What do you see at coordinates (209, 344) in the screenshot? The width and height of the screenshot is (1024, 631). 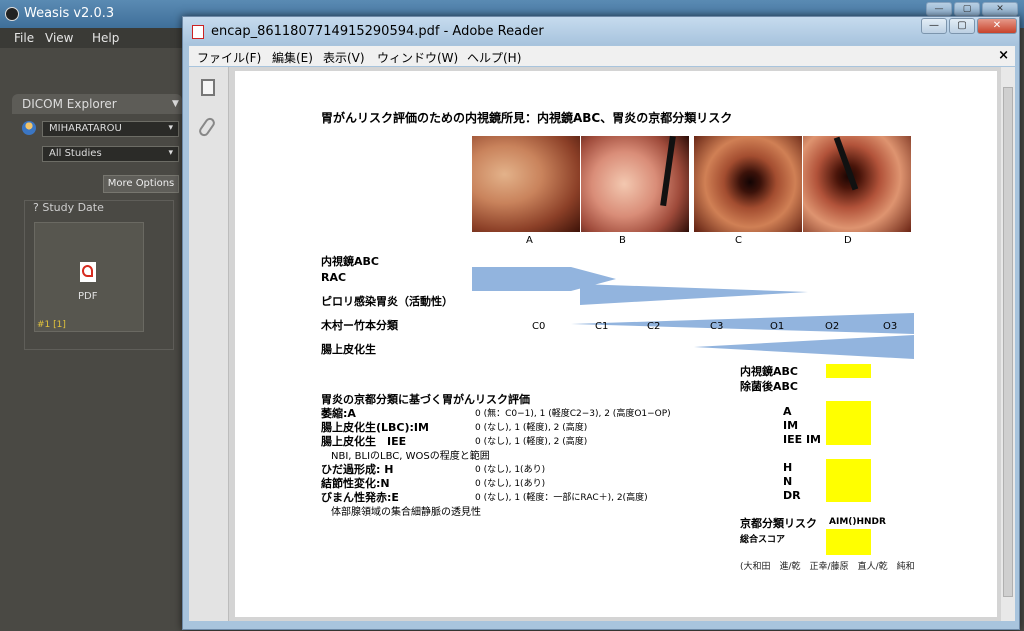 I see `navigation-pane` at bounding box center [209, 344].